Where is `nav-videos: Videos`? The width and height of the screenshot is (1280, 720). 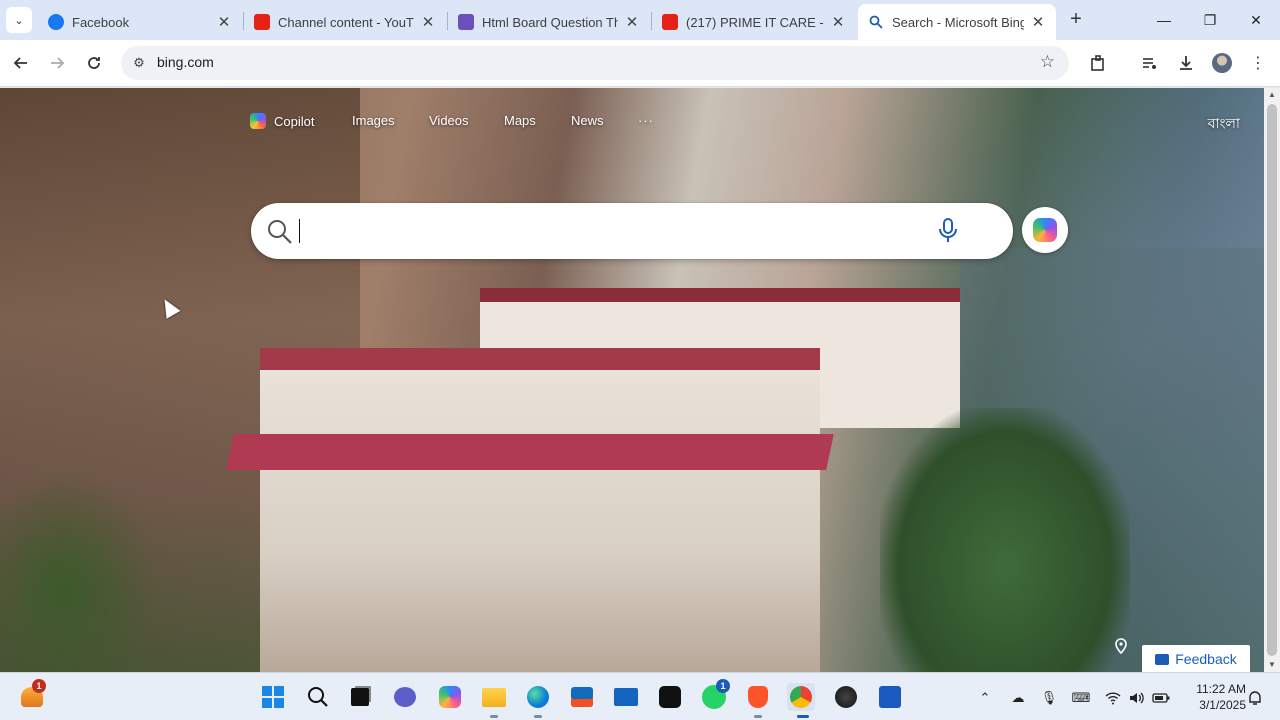 nav-videos: Videos is located at coordinates (449, 120).